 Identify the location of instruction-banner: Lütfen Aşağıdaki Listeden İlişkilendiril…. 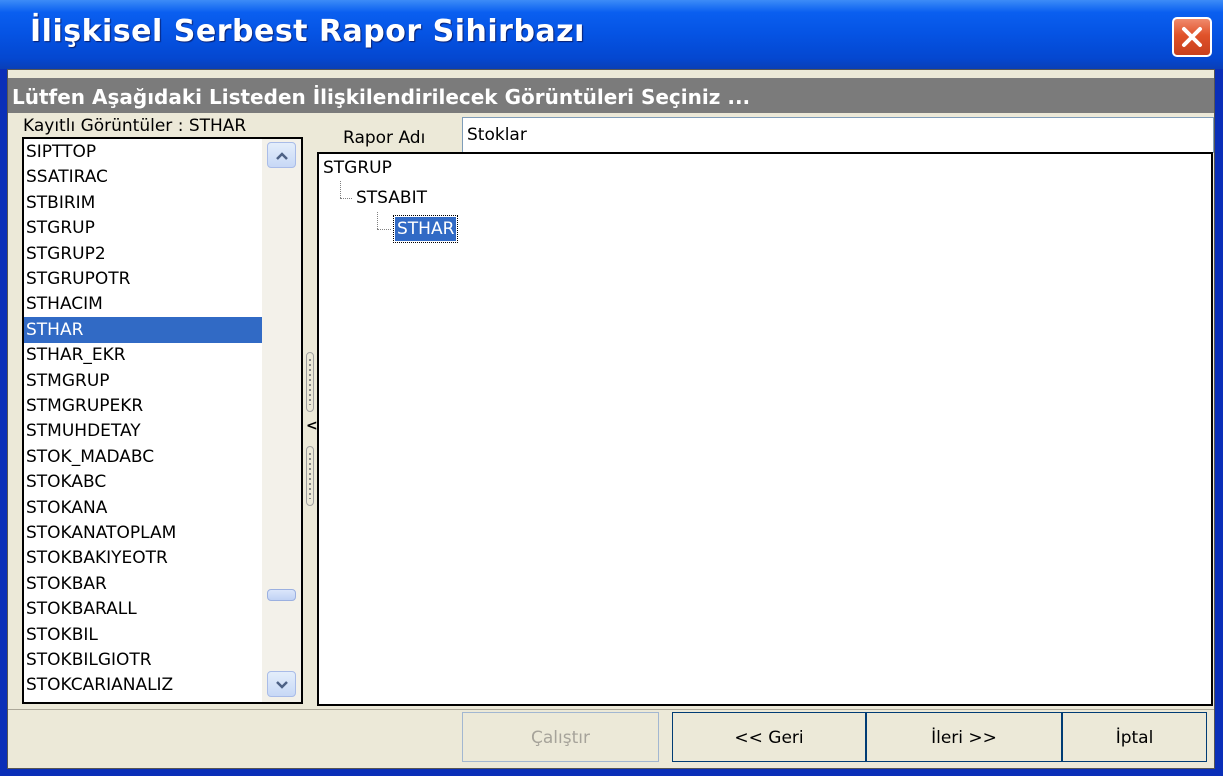
(611, 95).